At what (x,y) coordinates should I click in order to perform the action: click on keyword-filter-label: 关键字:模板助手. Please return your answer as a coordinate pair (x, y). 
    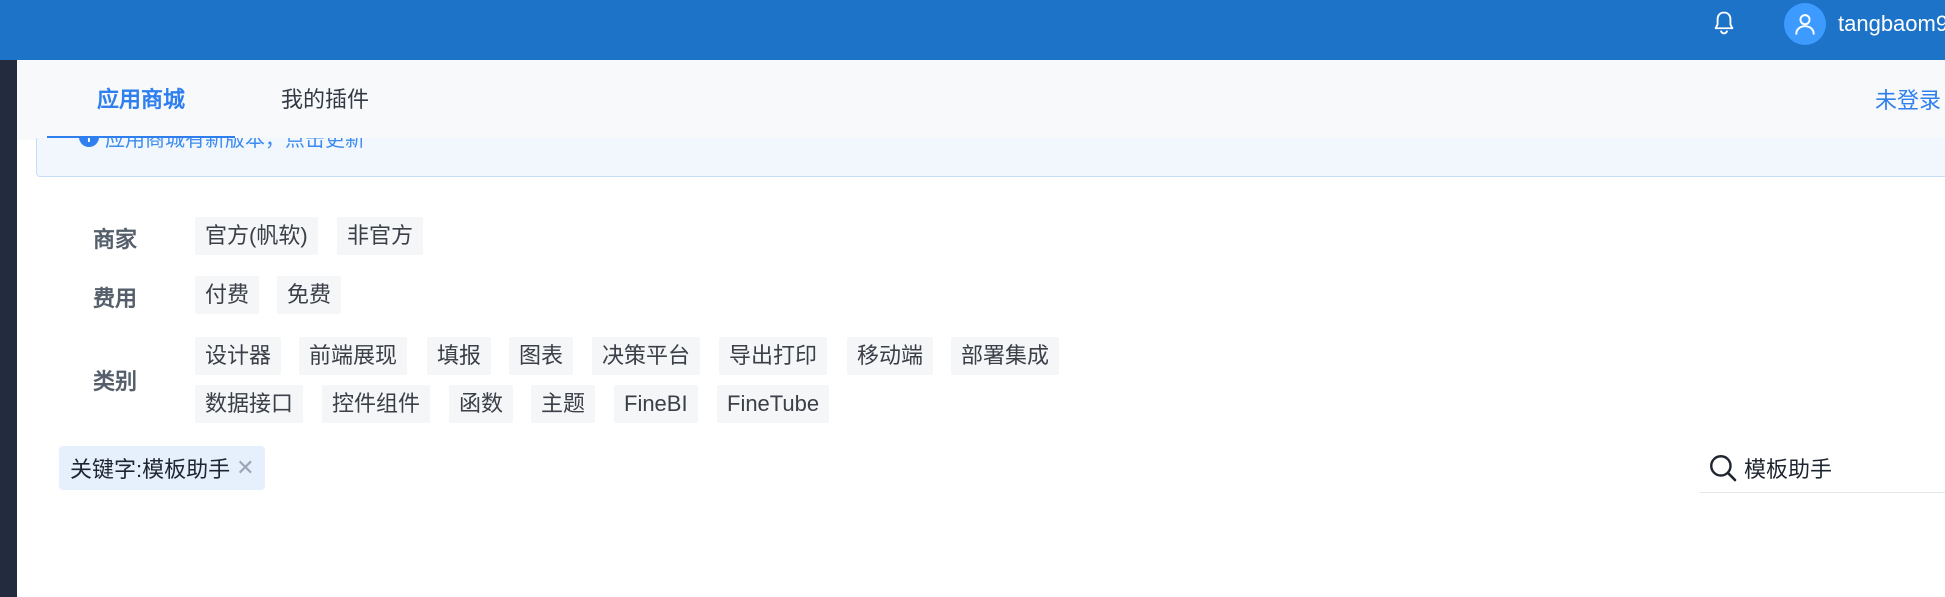
    Looking at the image, I should click on (150, 469).